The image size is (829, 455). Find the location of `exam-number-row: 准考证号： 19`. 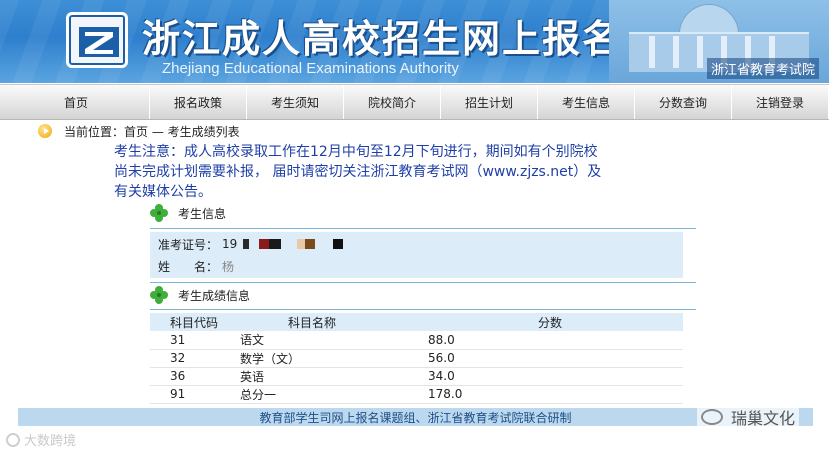

exam-number-row: 准考证号： 19 is located at coordinates (251, 244).